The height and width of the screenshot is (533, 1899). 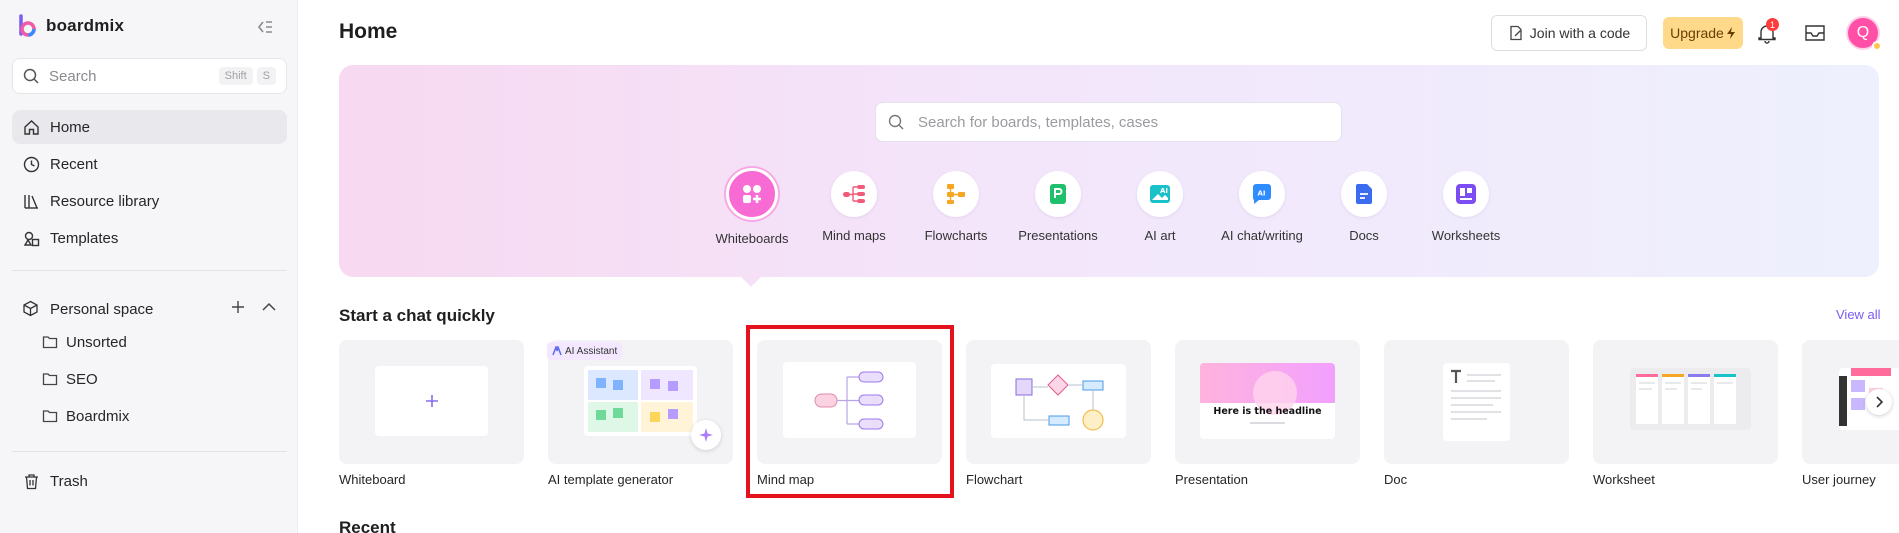 I want to click on notification-badge: 1, so click(x=1772, y=24).